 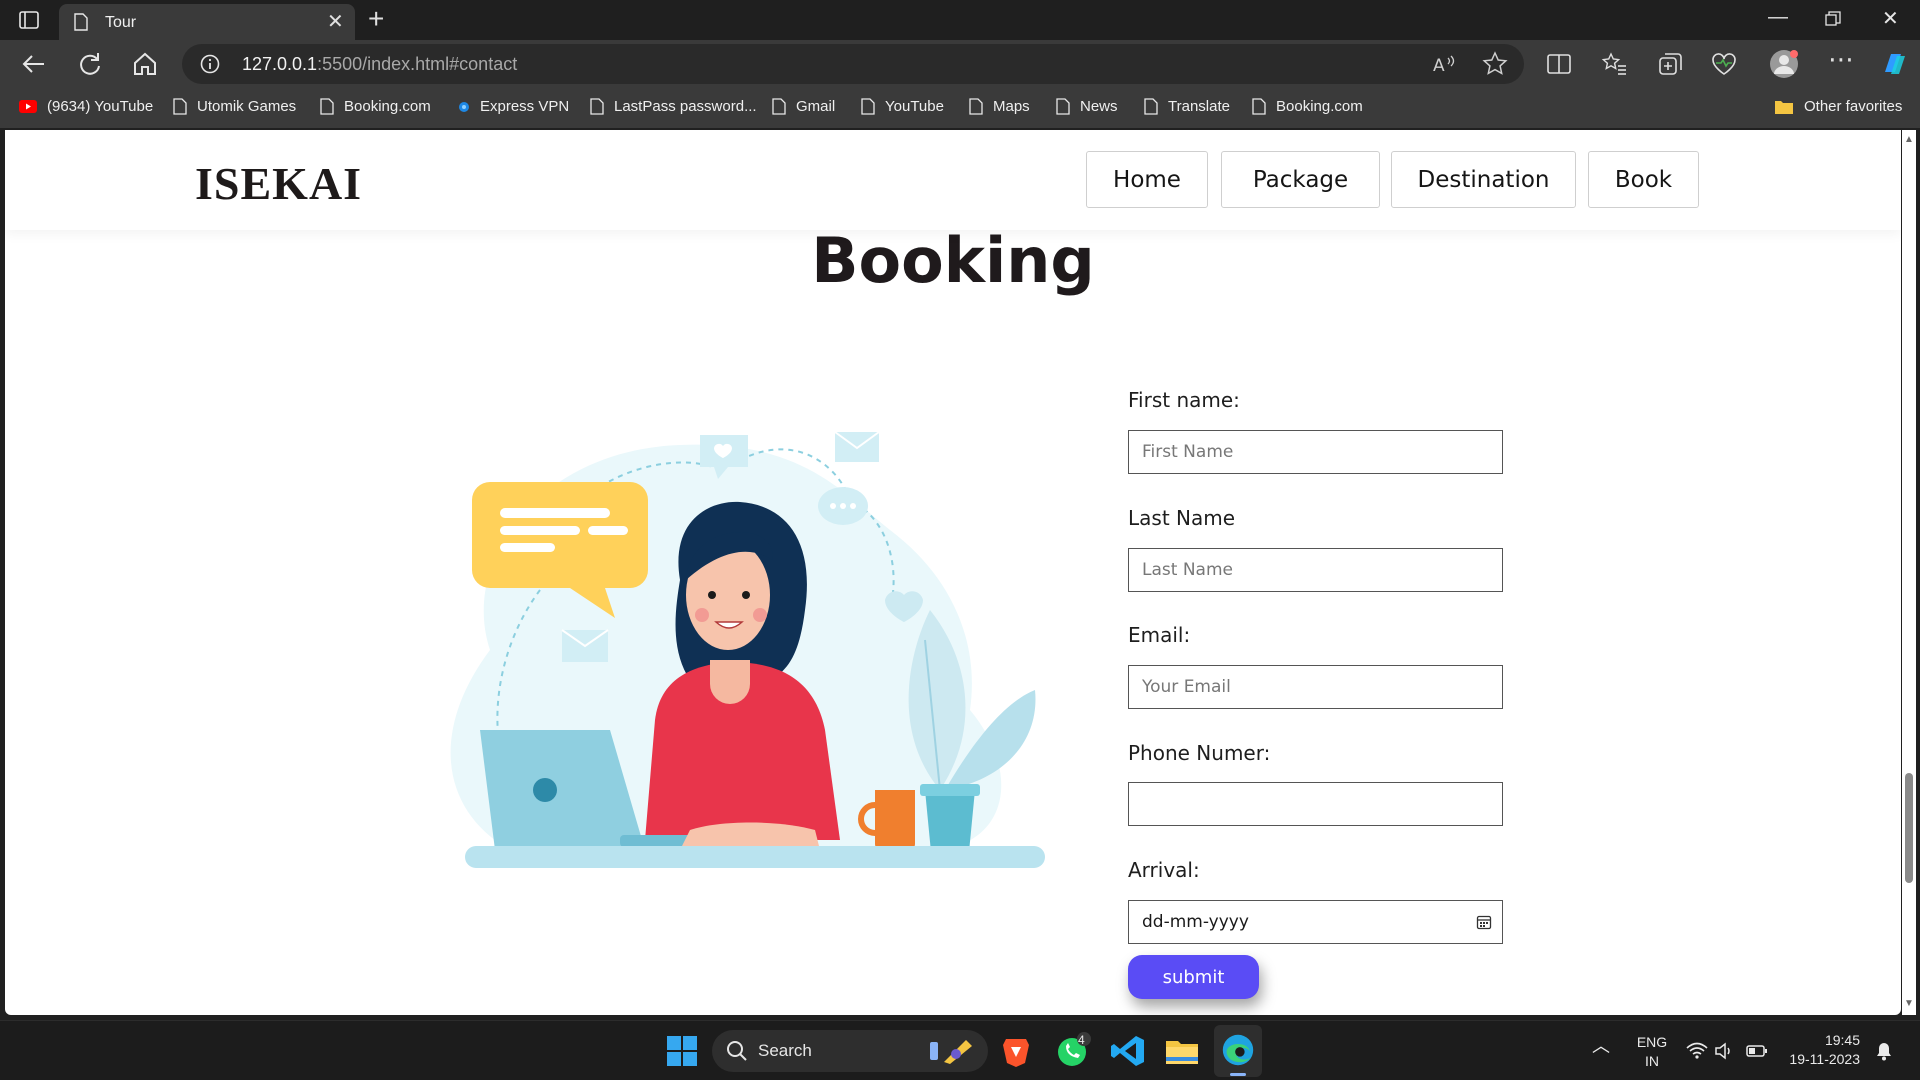 I want to click on nav-home: Home, so click(x=1147, y=179).